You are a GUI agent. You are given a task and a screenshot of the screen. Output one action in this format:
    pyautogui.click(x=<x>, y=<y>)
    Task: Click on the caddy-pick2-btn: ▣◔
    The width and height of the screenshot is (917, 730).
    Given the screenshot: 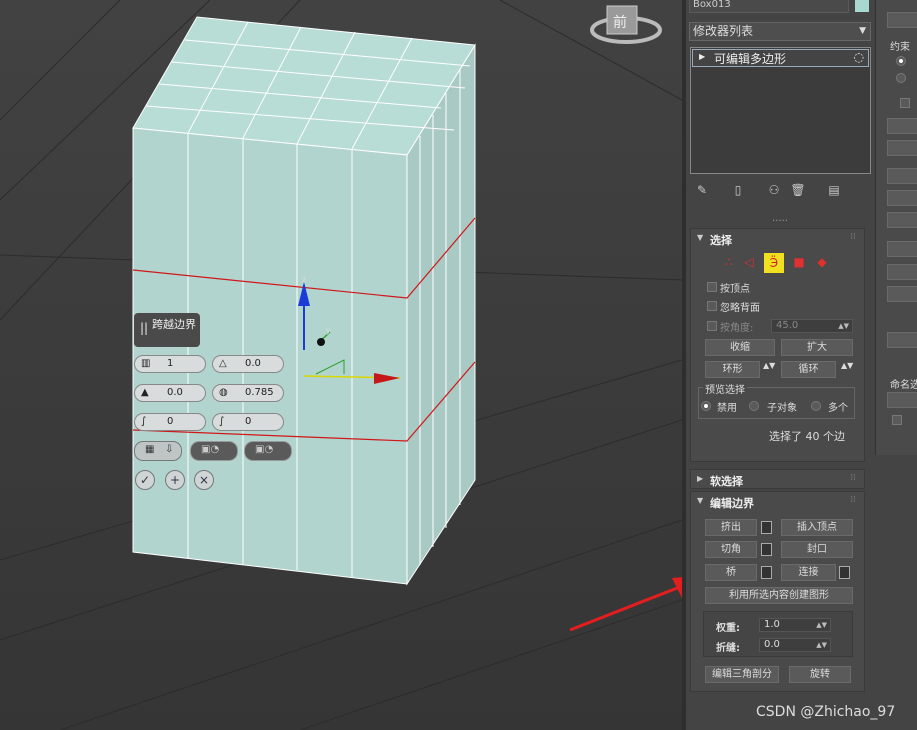 What is the action you would take?
    pyautogui.click(x=268, y=451)
    